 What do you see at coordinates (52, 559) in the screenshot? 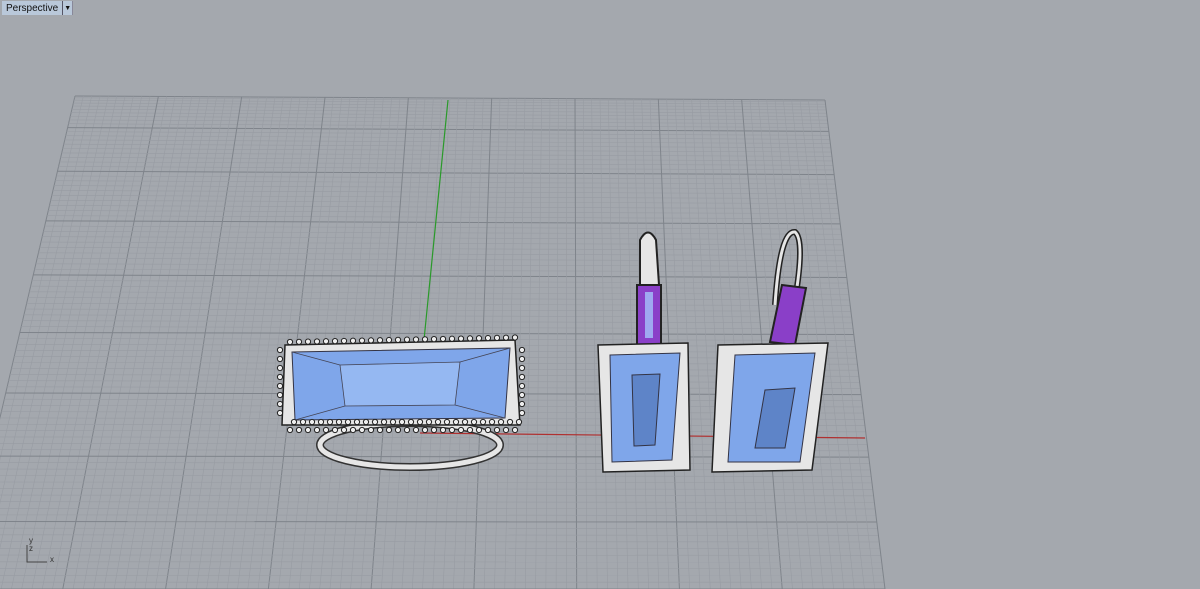
I see `axis-label-x: x` at bounding box center [52, 559].